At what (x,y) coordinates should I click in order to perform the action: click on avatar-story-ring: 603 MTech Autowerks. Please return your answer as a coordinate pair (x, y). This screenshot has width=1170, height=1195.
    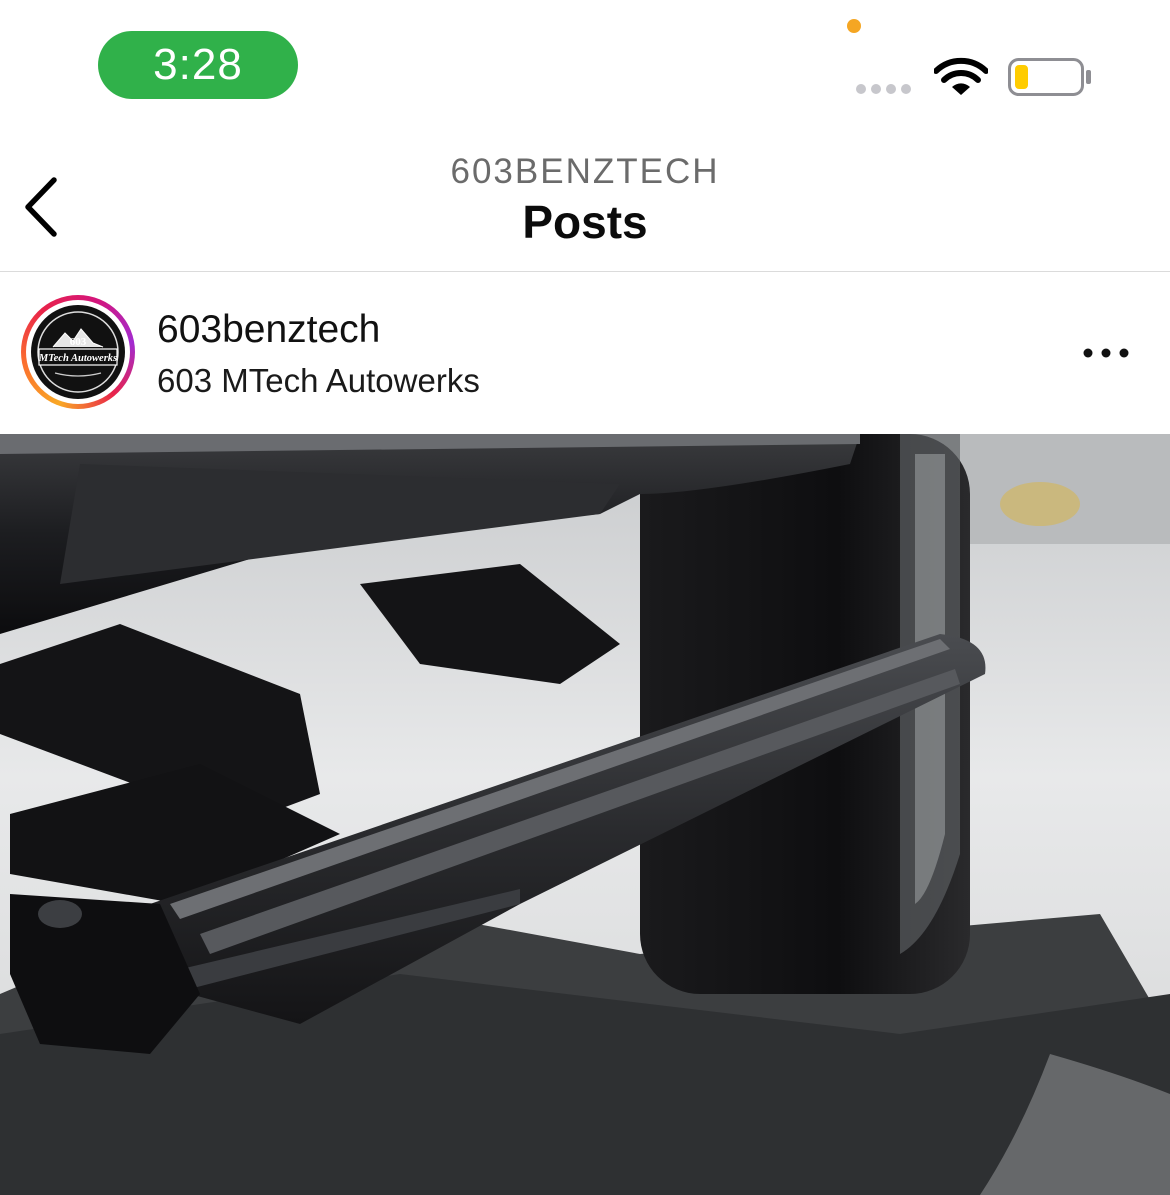
    Looking at the image, I should click on (78, 352).